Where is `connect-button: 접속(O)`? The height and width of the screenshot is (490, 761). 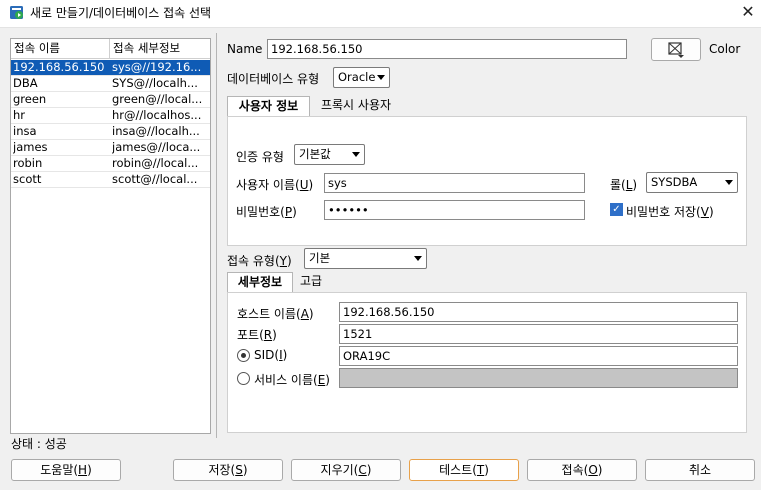 connect-button: 접속(O) is located at coordinates (582, 470).